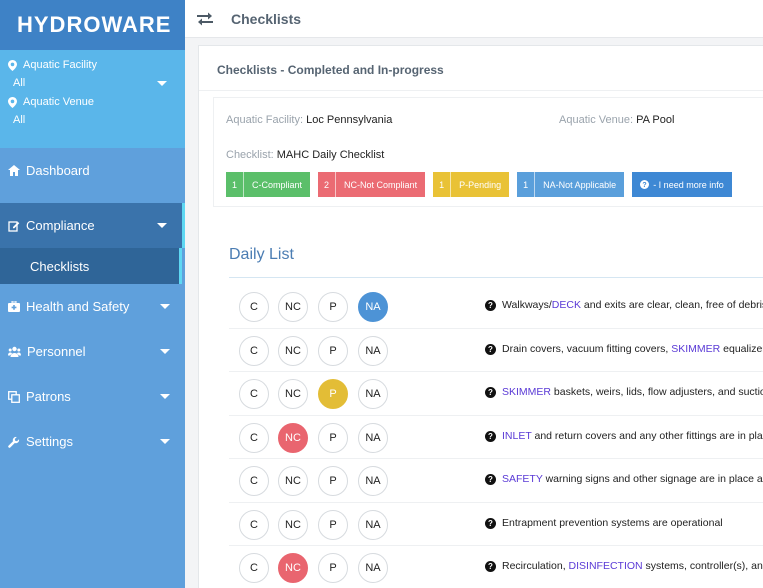 The width and height of the screenshot is (763, 588). Describe the element at coordinates (250, 155) in the screenshot. I see `checklist-meta-key: Checklist:` at that location.